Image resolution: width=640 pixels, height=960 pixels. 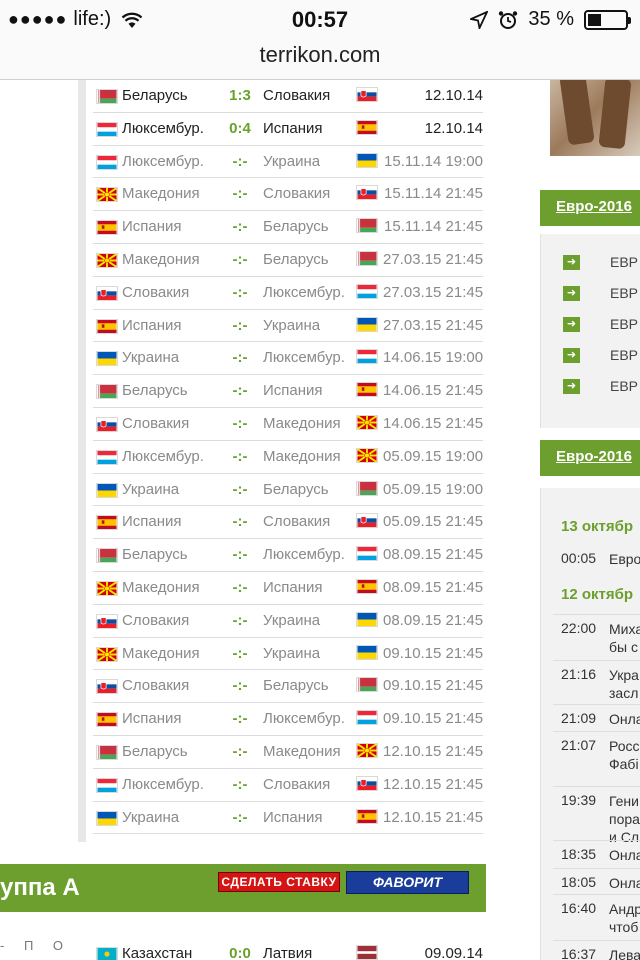 I want to click on table-row: Люксембур. -:- Словакия 12.10.15 21:45, so click(x=288, y=785).